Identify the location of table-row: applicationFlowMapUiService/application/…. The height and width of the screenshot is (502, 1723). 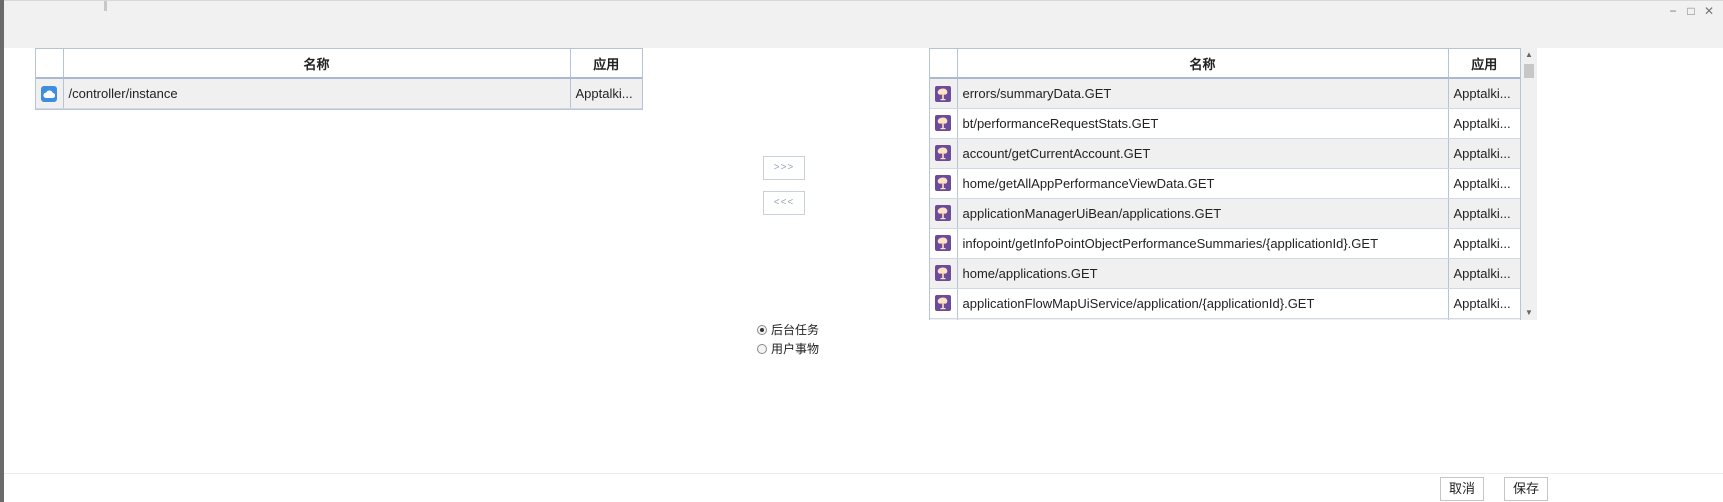
(1225, 303).